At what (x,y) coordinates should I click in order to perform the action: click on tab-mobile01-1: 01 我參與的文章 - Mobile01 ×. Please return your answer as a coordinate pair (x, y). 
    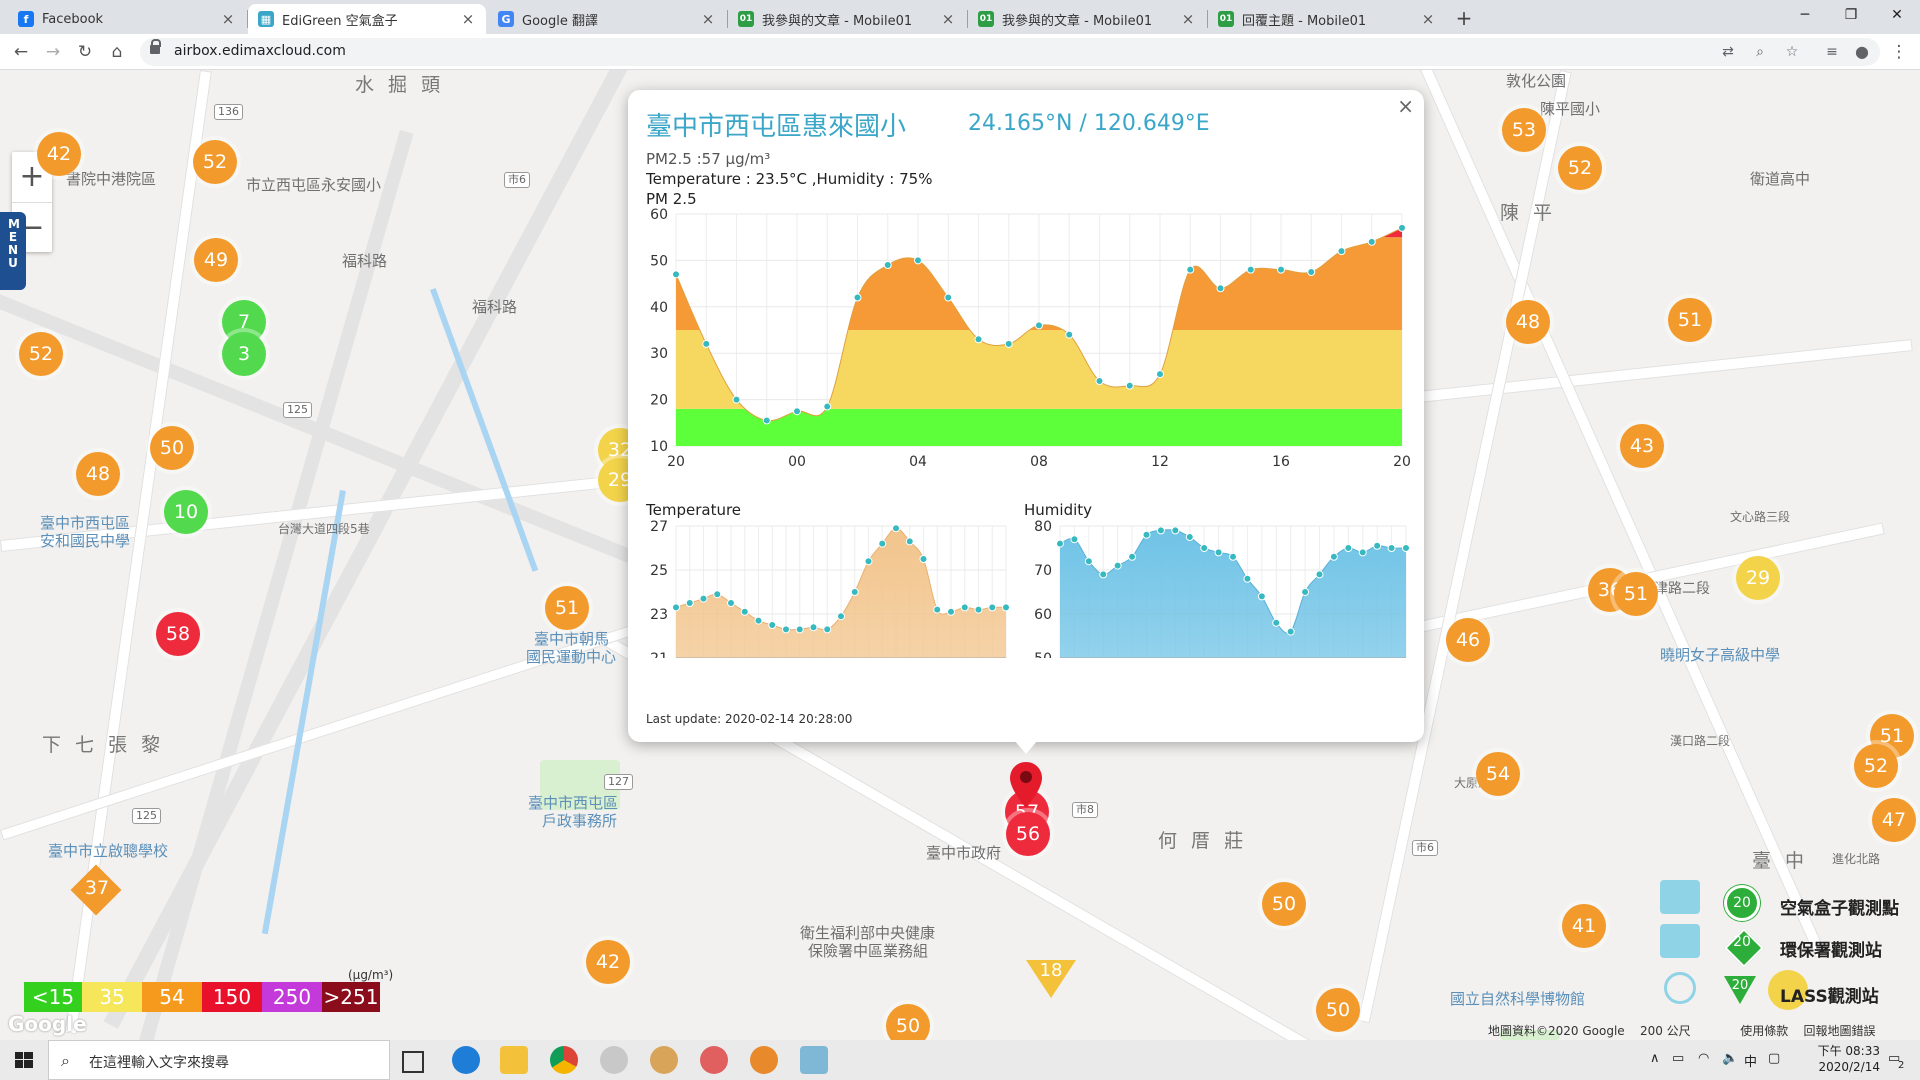
    Looking at the image, I should click on (847, 19).